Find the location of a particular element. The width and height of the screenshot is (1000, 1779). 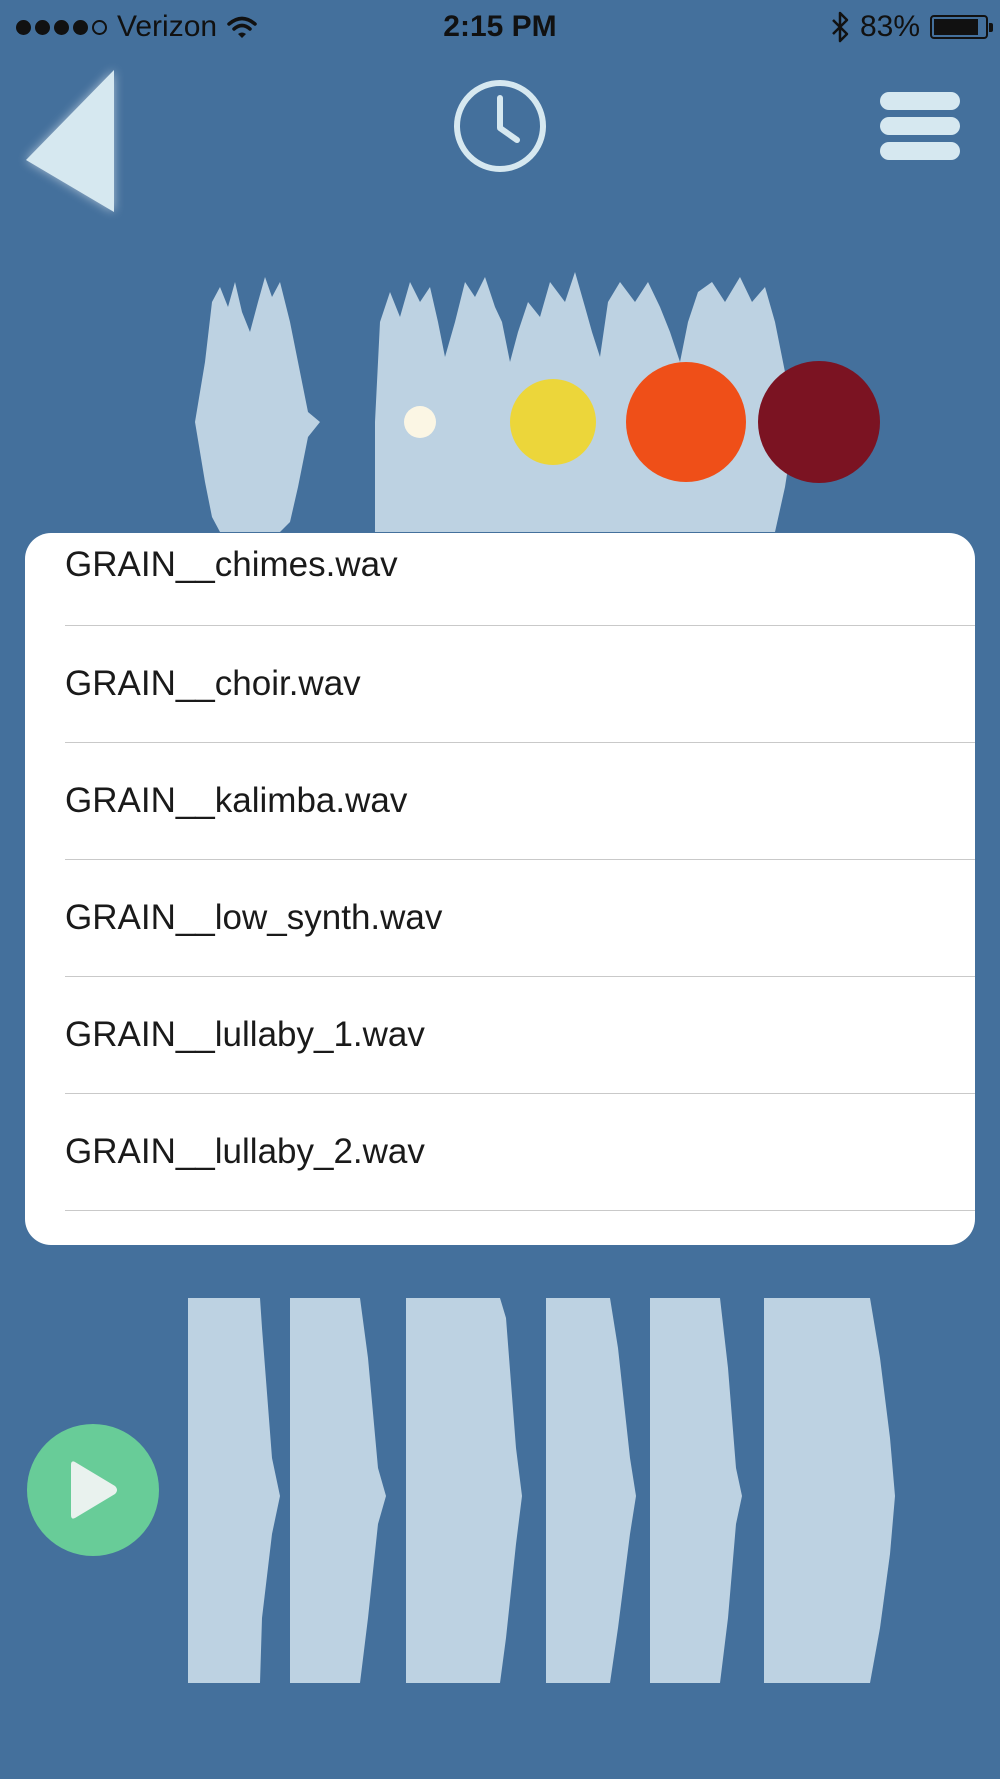

battery-icon is located at coordinates (961, 27).